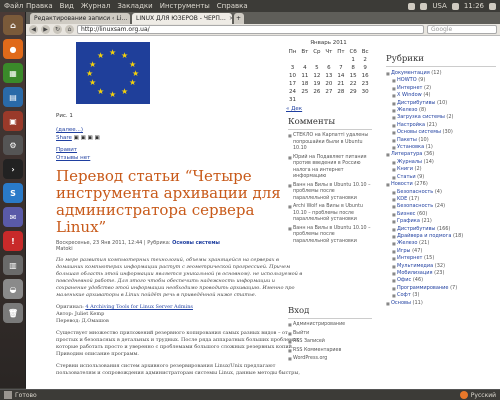 This screenshot has height=400, width=500. What do you see at coordinates (441, 185) in the screenshot?
I see `category-item: Новости (276)` at bounding box center [441, 185].